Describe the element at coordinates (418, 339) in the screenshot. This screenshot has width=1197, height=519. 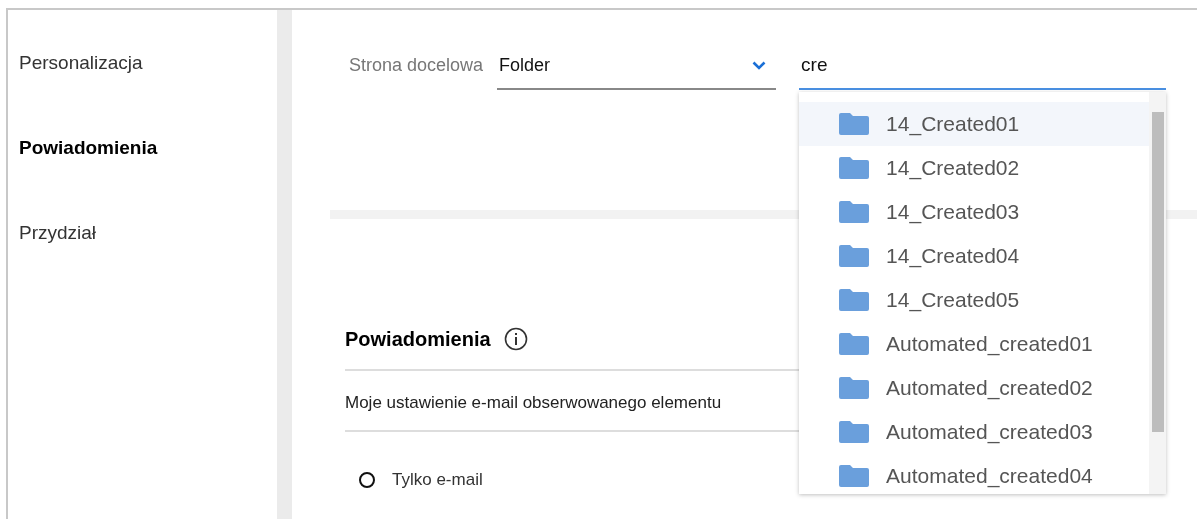
I see `section-title: Powiadomienia` at that location.